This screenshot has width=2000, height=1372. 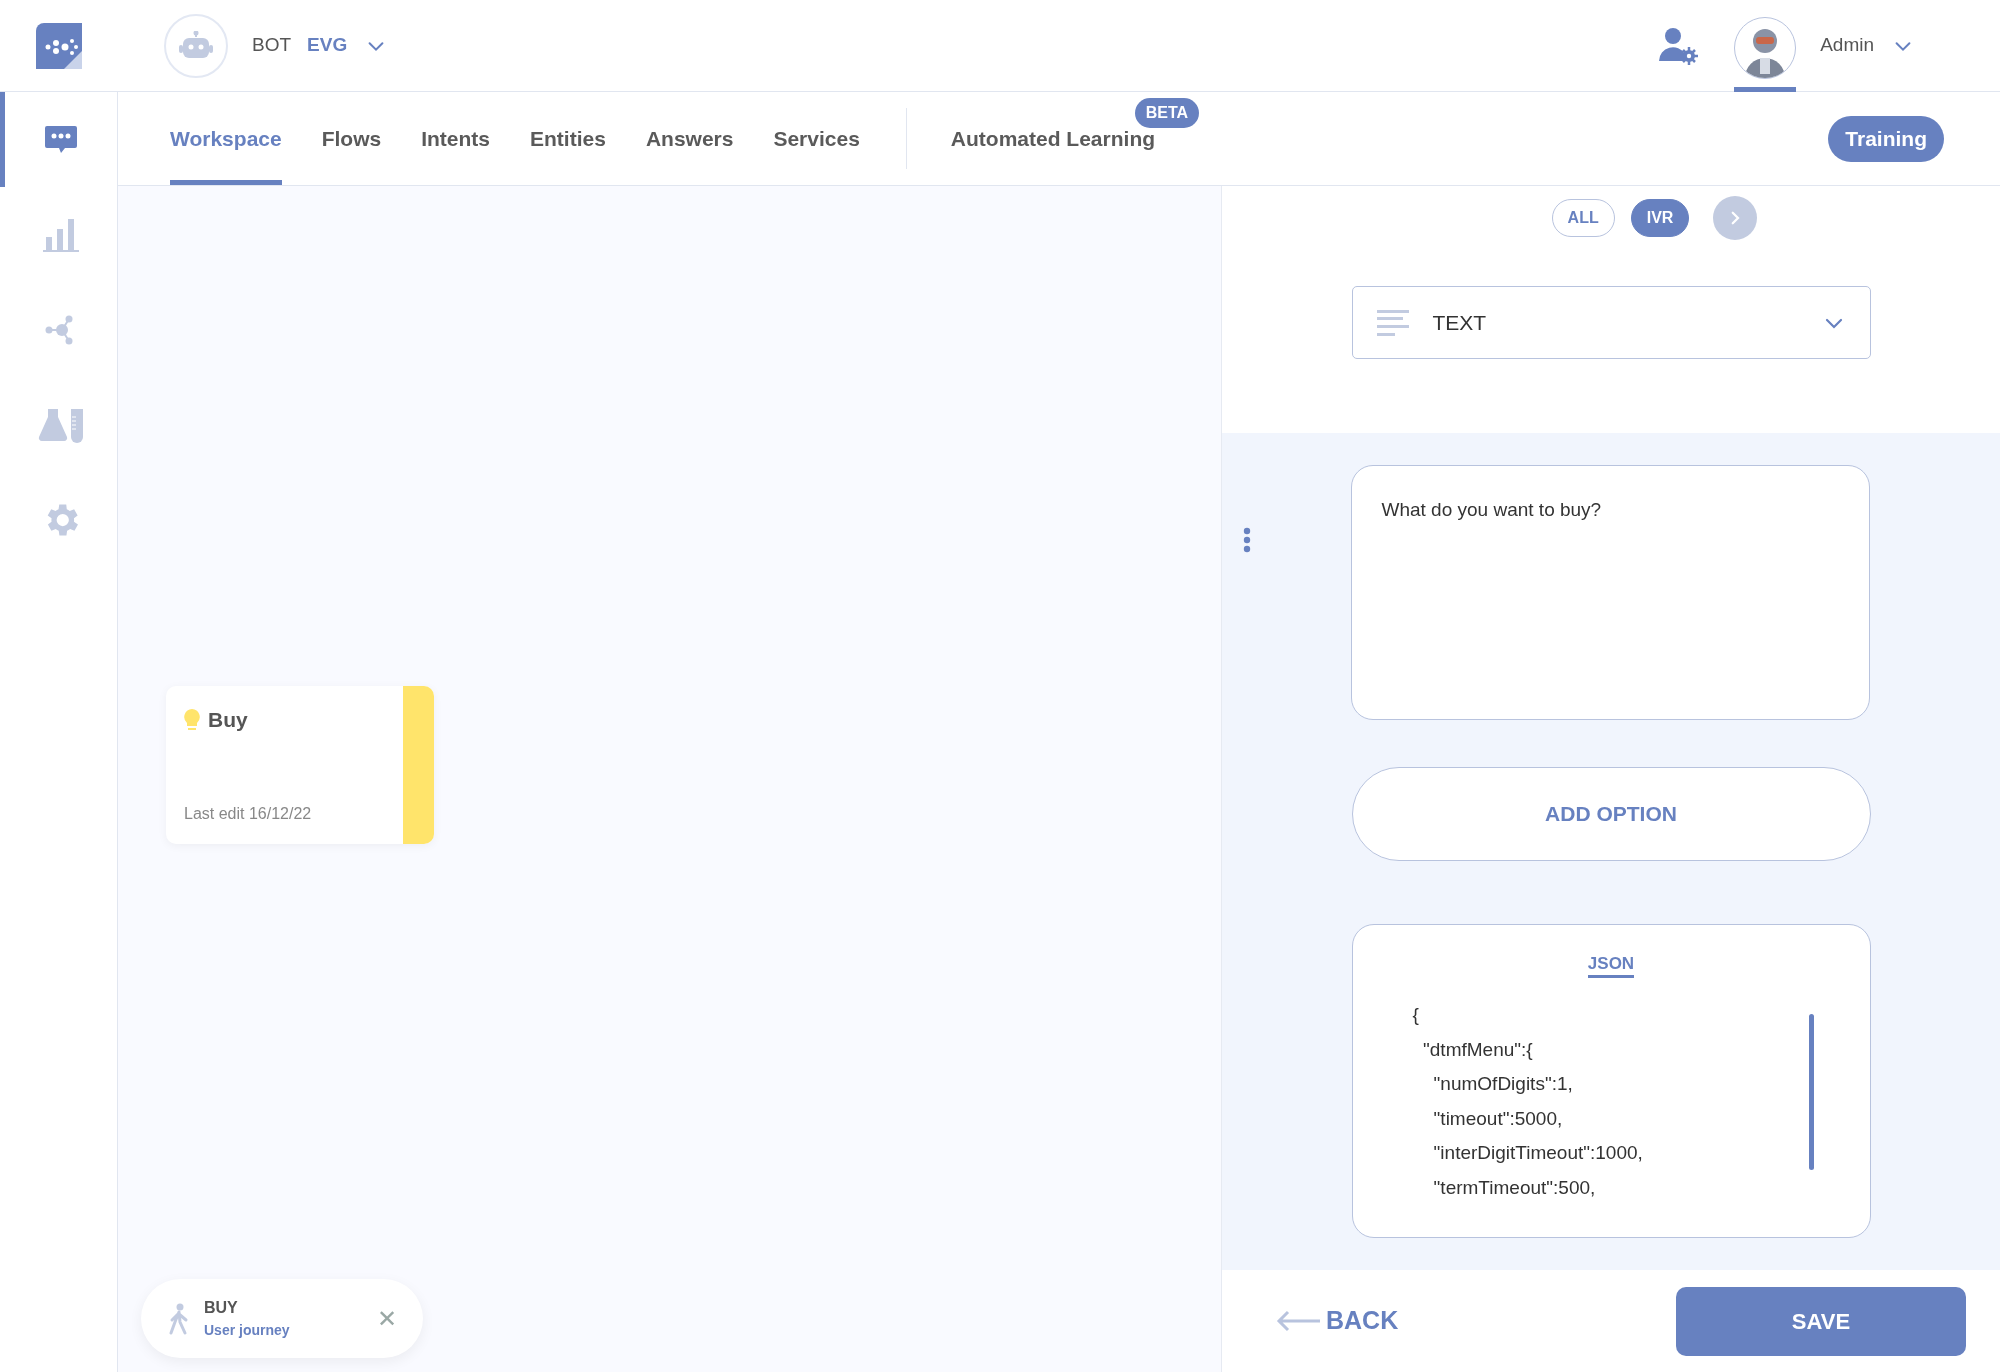 What do you see at coordinates (1611, 322) in the screenshot?
I see `type-dropdown: TEXT` at bounding box center [1611, 322].